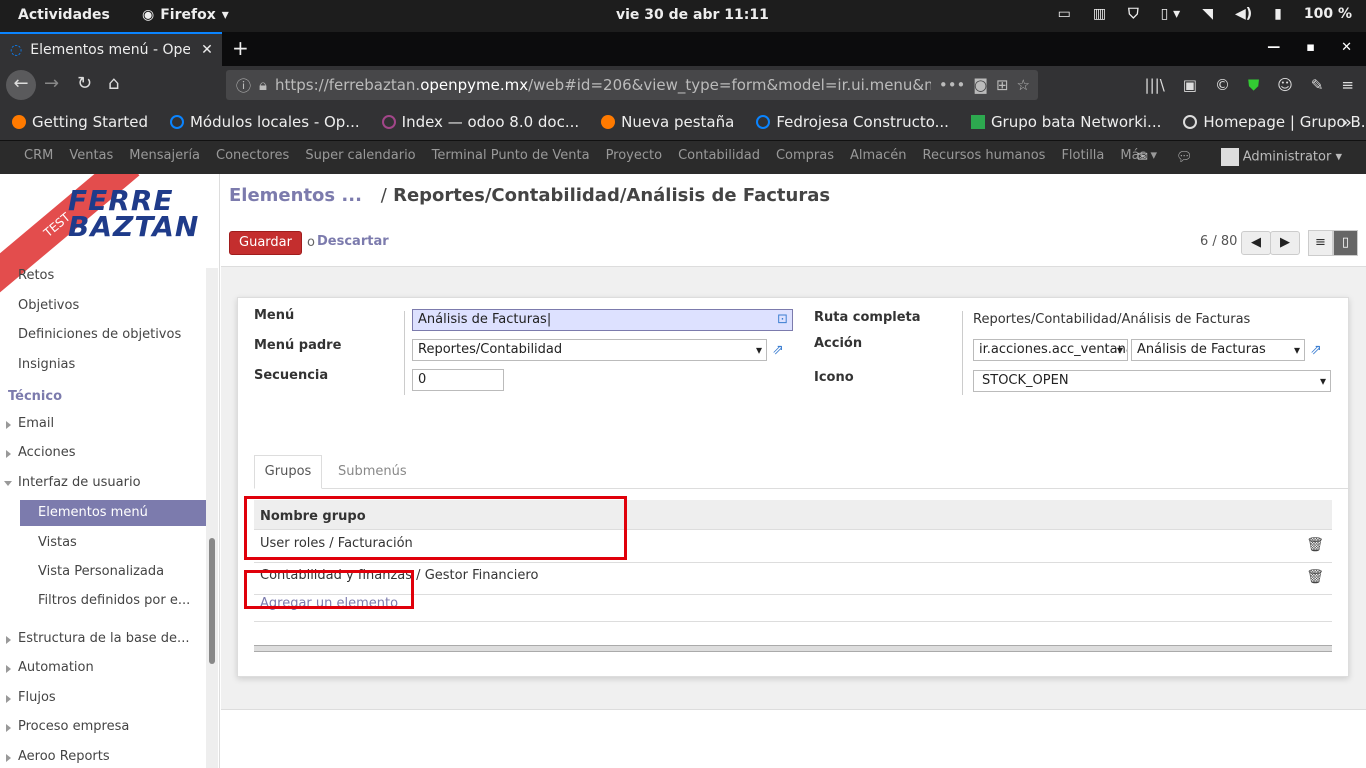  Describe the element at coordinates (805, 155) in the screenshot. I see `menu-compras: Compras` at that location.